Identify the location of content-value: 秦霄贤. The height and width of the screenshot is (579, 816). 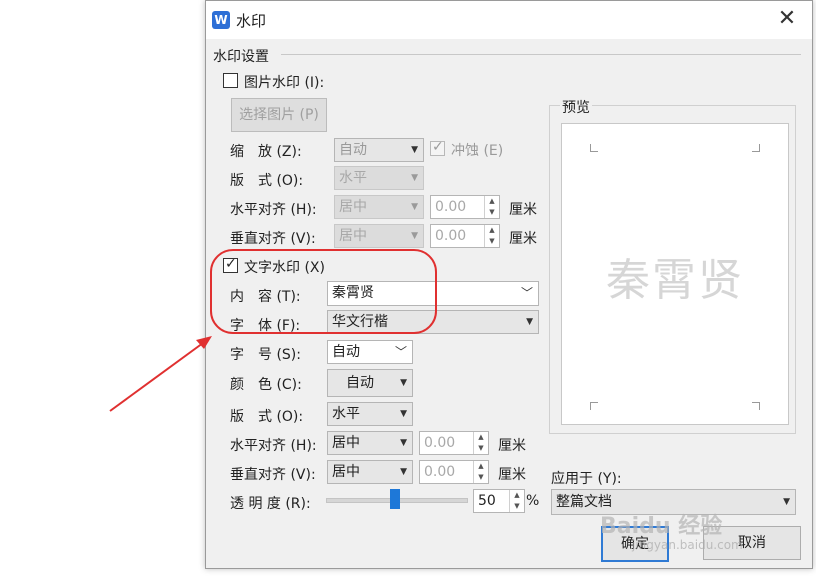
(353, 293).